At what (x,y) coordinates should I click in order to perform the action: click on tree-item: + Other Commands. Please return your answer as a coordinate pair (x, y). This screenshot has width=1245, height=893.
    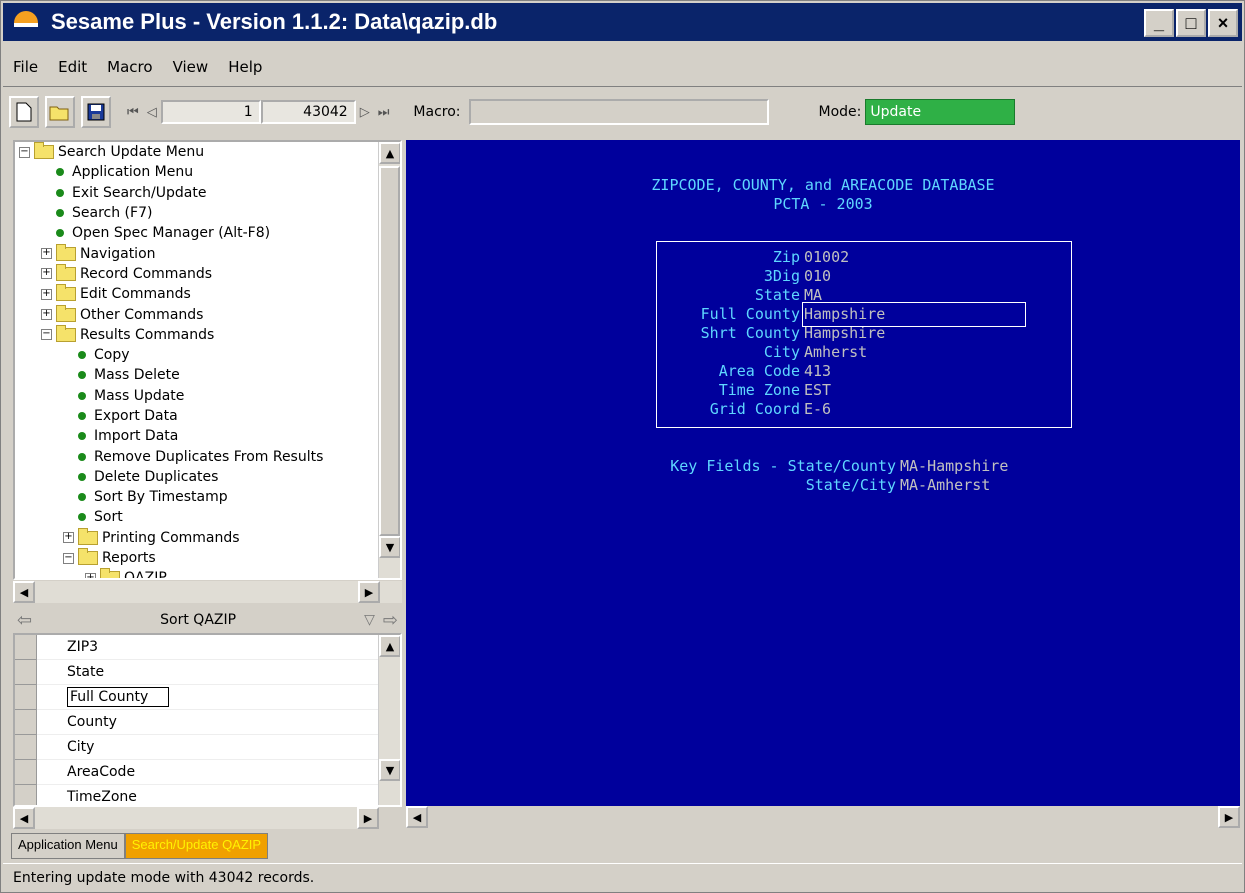
    Looking at the image, I should click on (207, 314).